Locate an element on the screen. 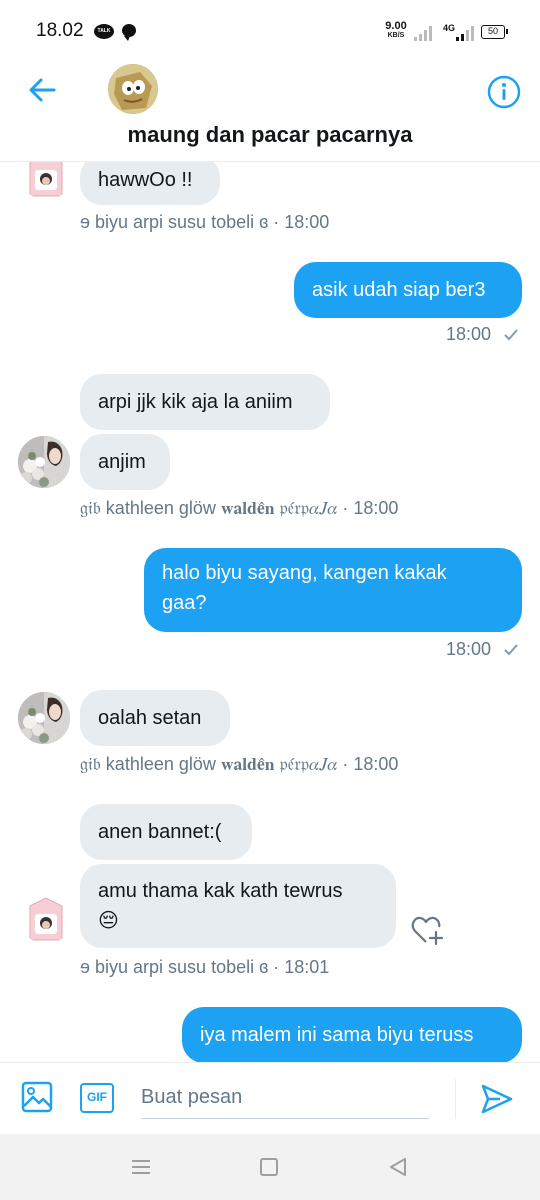  message-text: oalah setan is located at coordinates (150, 718).